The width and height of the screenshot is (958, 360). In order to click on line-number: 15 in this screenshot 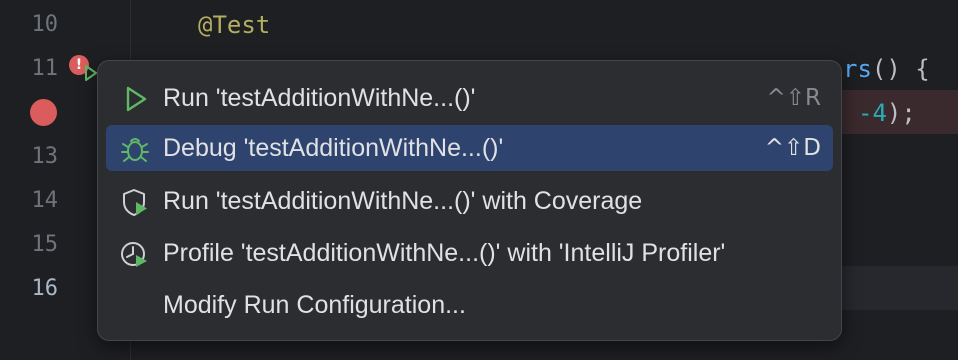, I will do `click(45, 244)`.